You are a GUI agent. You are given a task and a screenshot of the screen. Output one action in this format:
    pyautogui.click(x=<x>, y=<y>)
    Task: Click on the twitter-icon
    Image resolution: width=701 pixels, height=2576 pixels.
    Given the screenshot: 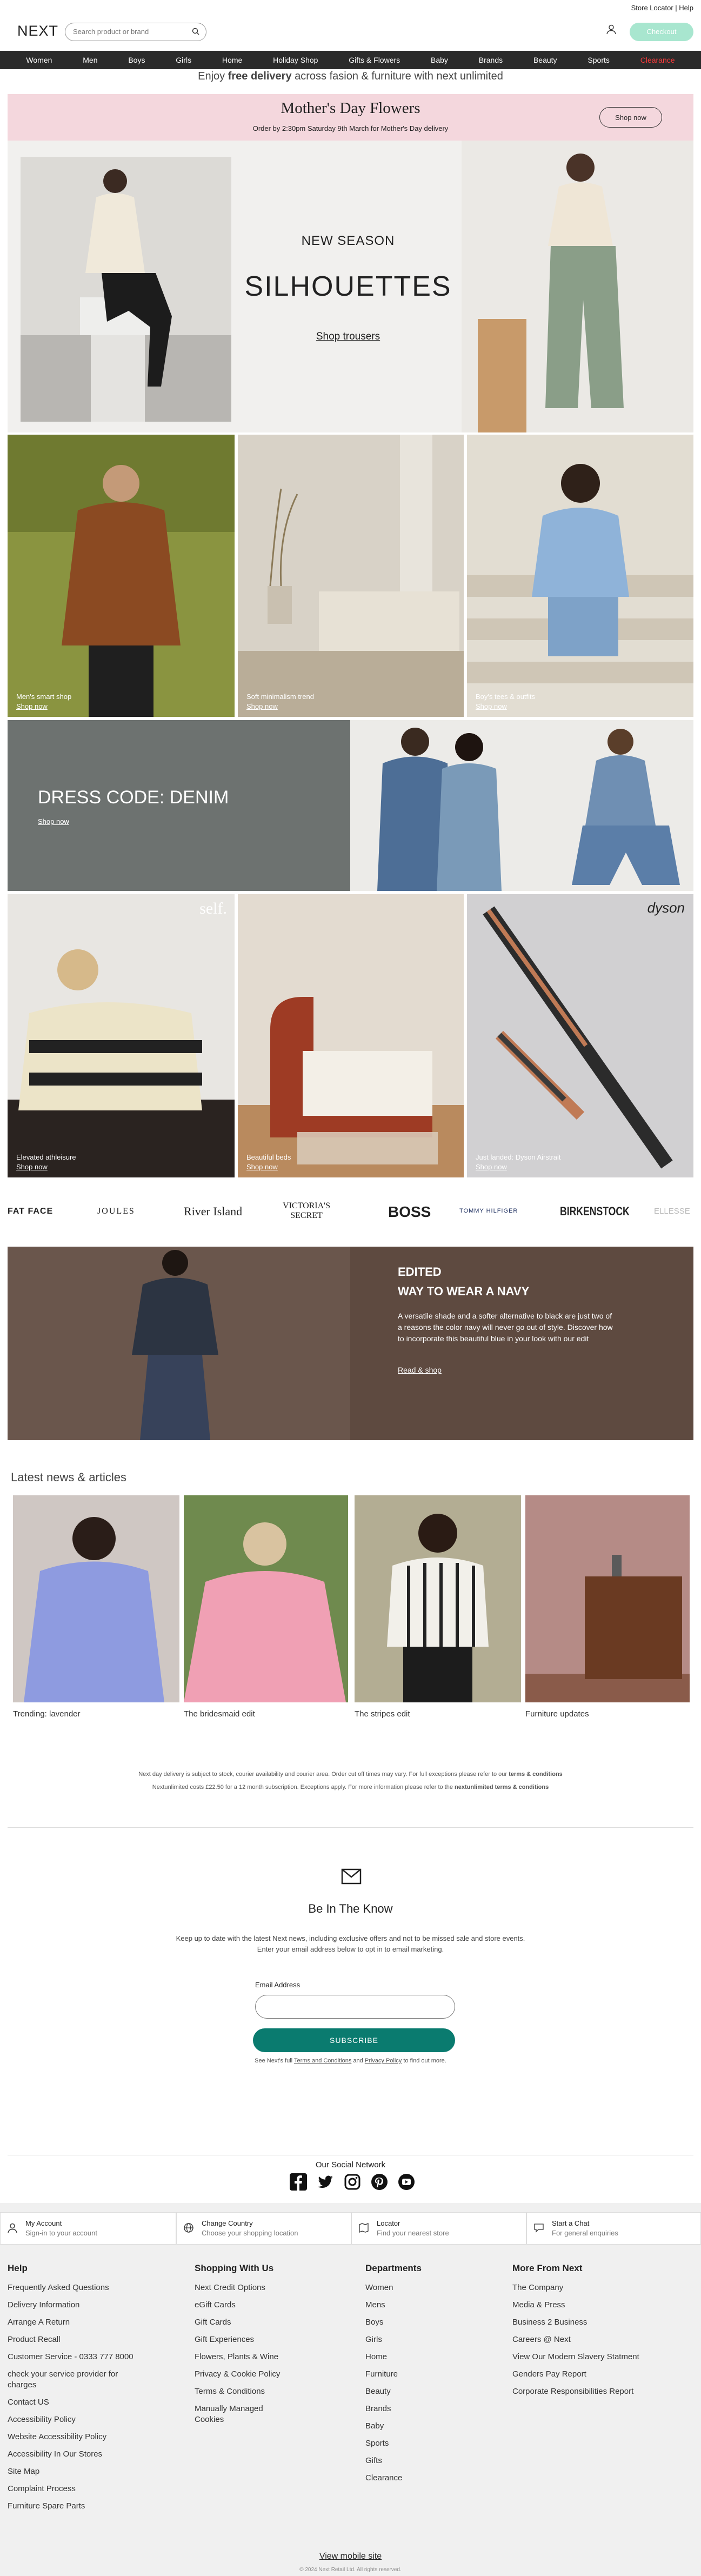 What is the action you would take?
    pyautogui.click(x=326, y=2183)
    